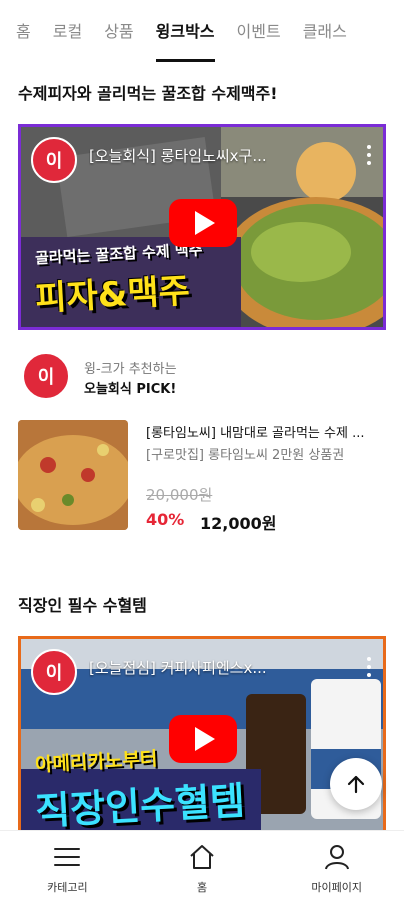 Image resolution: width=404 pixels, height=900 pixels. Describe the element at coordinates (185, 32) in the screenshot. I see `tab-winkbox: 윙크박스` at that location.